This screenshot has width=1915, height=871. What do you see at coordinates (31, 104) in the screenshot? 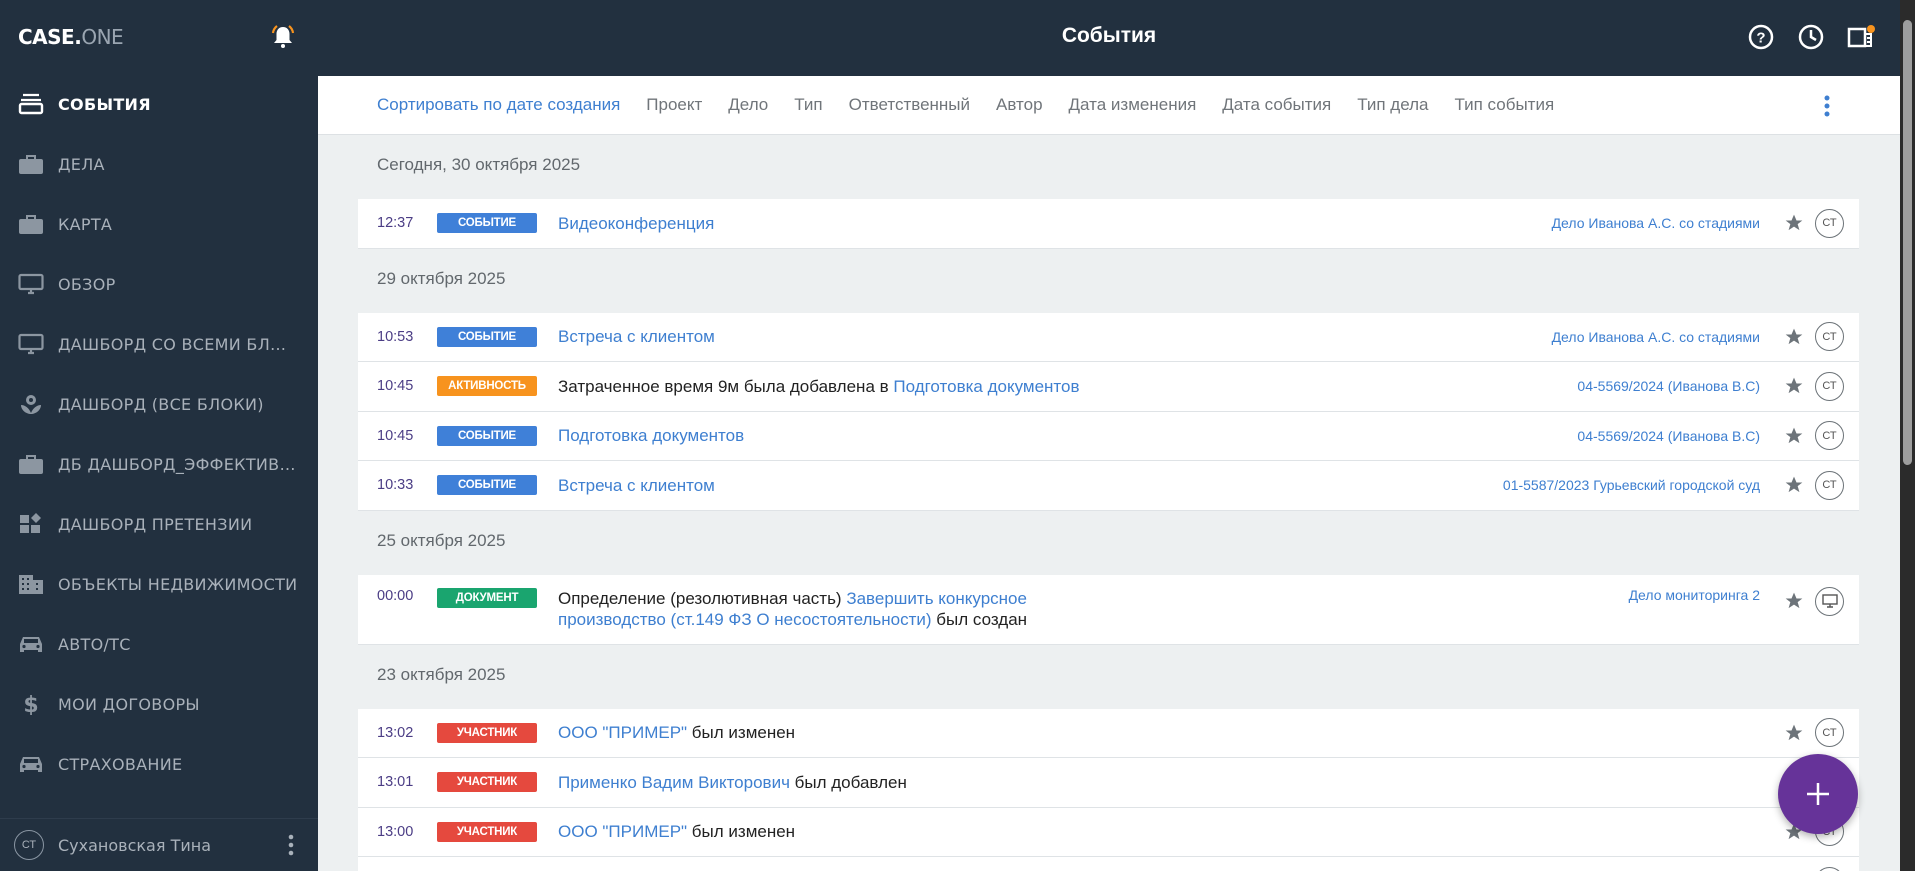
I see `events-icon` at bounding box center [31, 104].